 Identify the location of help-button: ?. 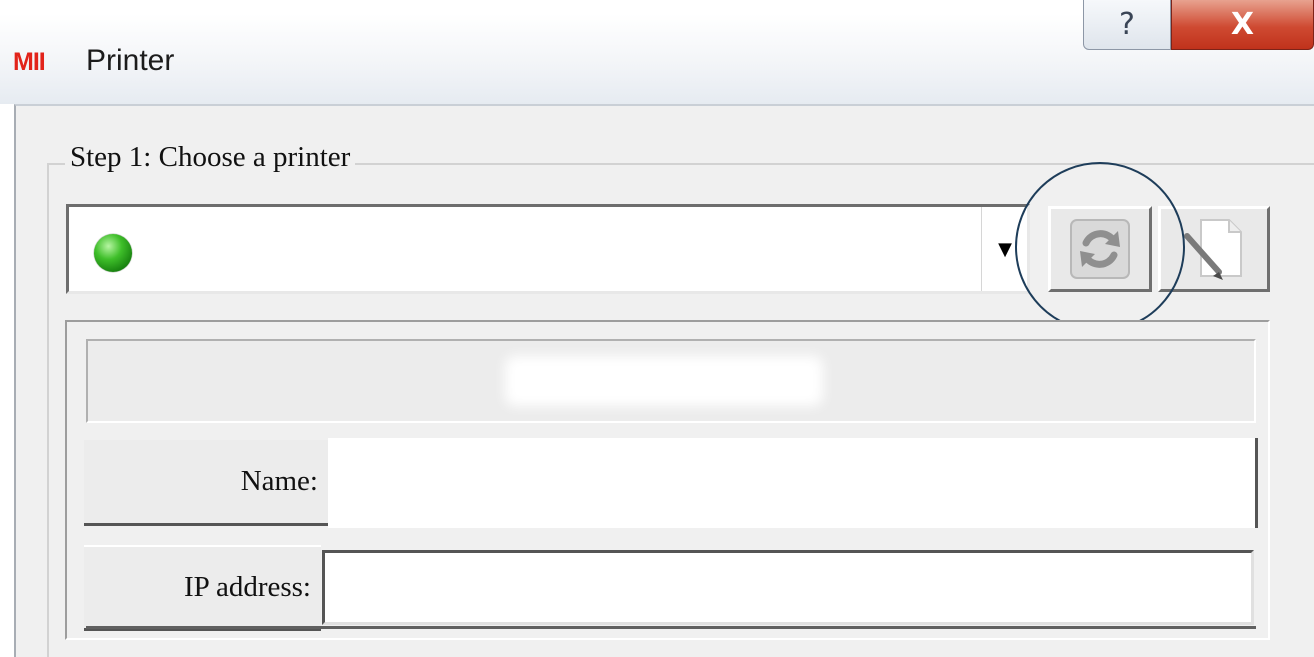
(1127, 25).